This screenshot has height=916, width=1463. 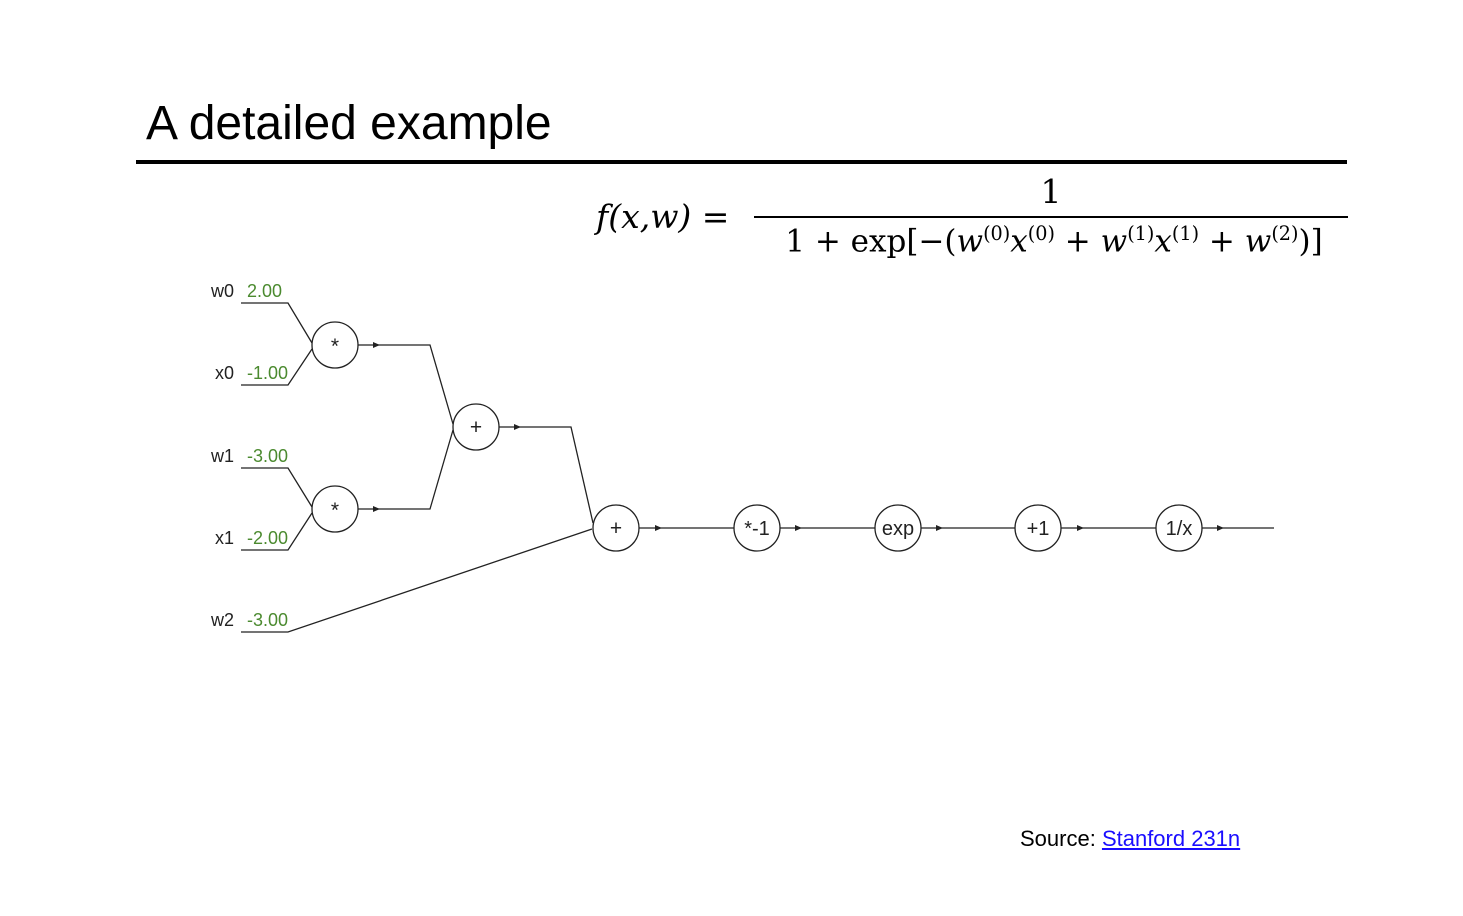 I want to click on node-label: *-1, so click(x=757, y=529).